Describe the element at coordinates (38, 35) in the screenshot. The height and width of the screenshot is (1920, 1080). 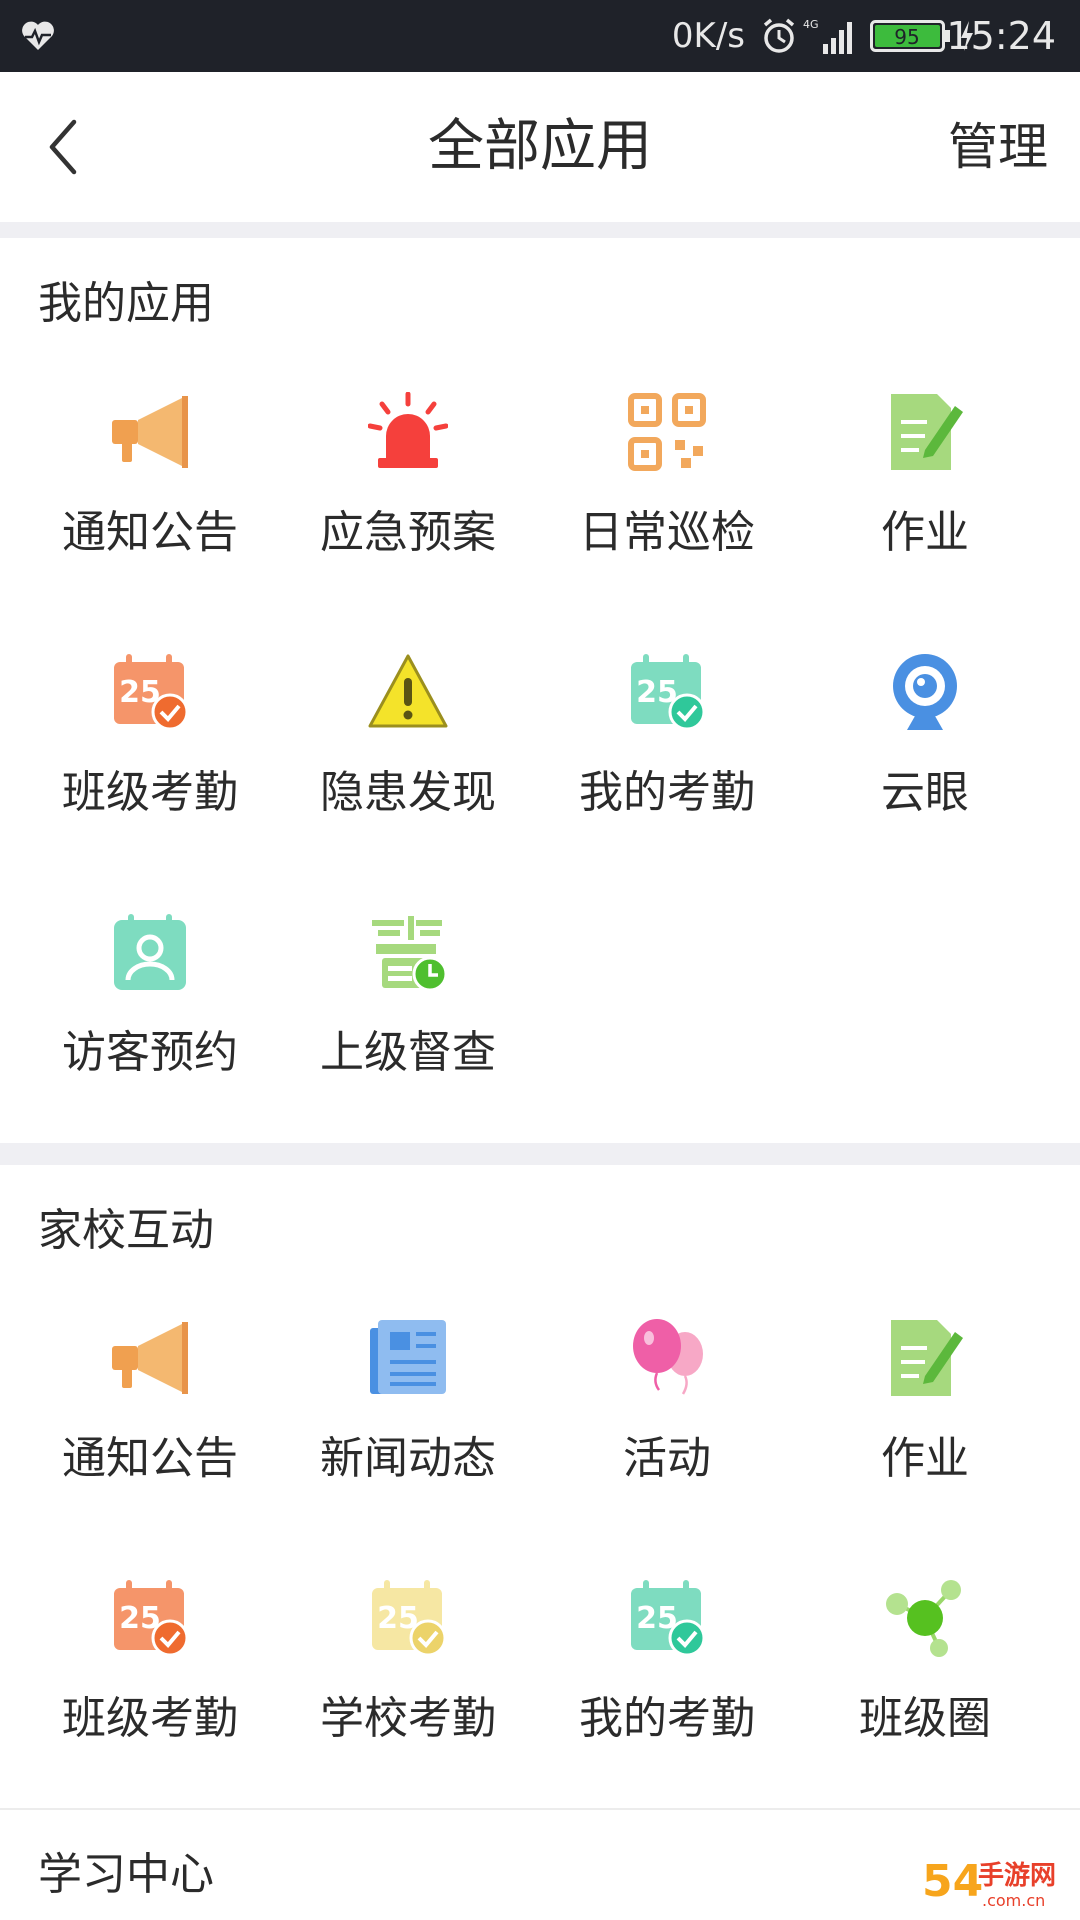
I see `heart-monitor-icon` at that location.